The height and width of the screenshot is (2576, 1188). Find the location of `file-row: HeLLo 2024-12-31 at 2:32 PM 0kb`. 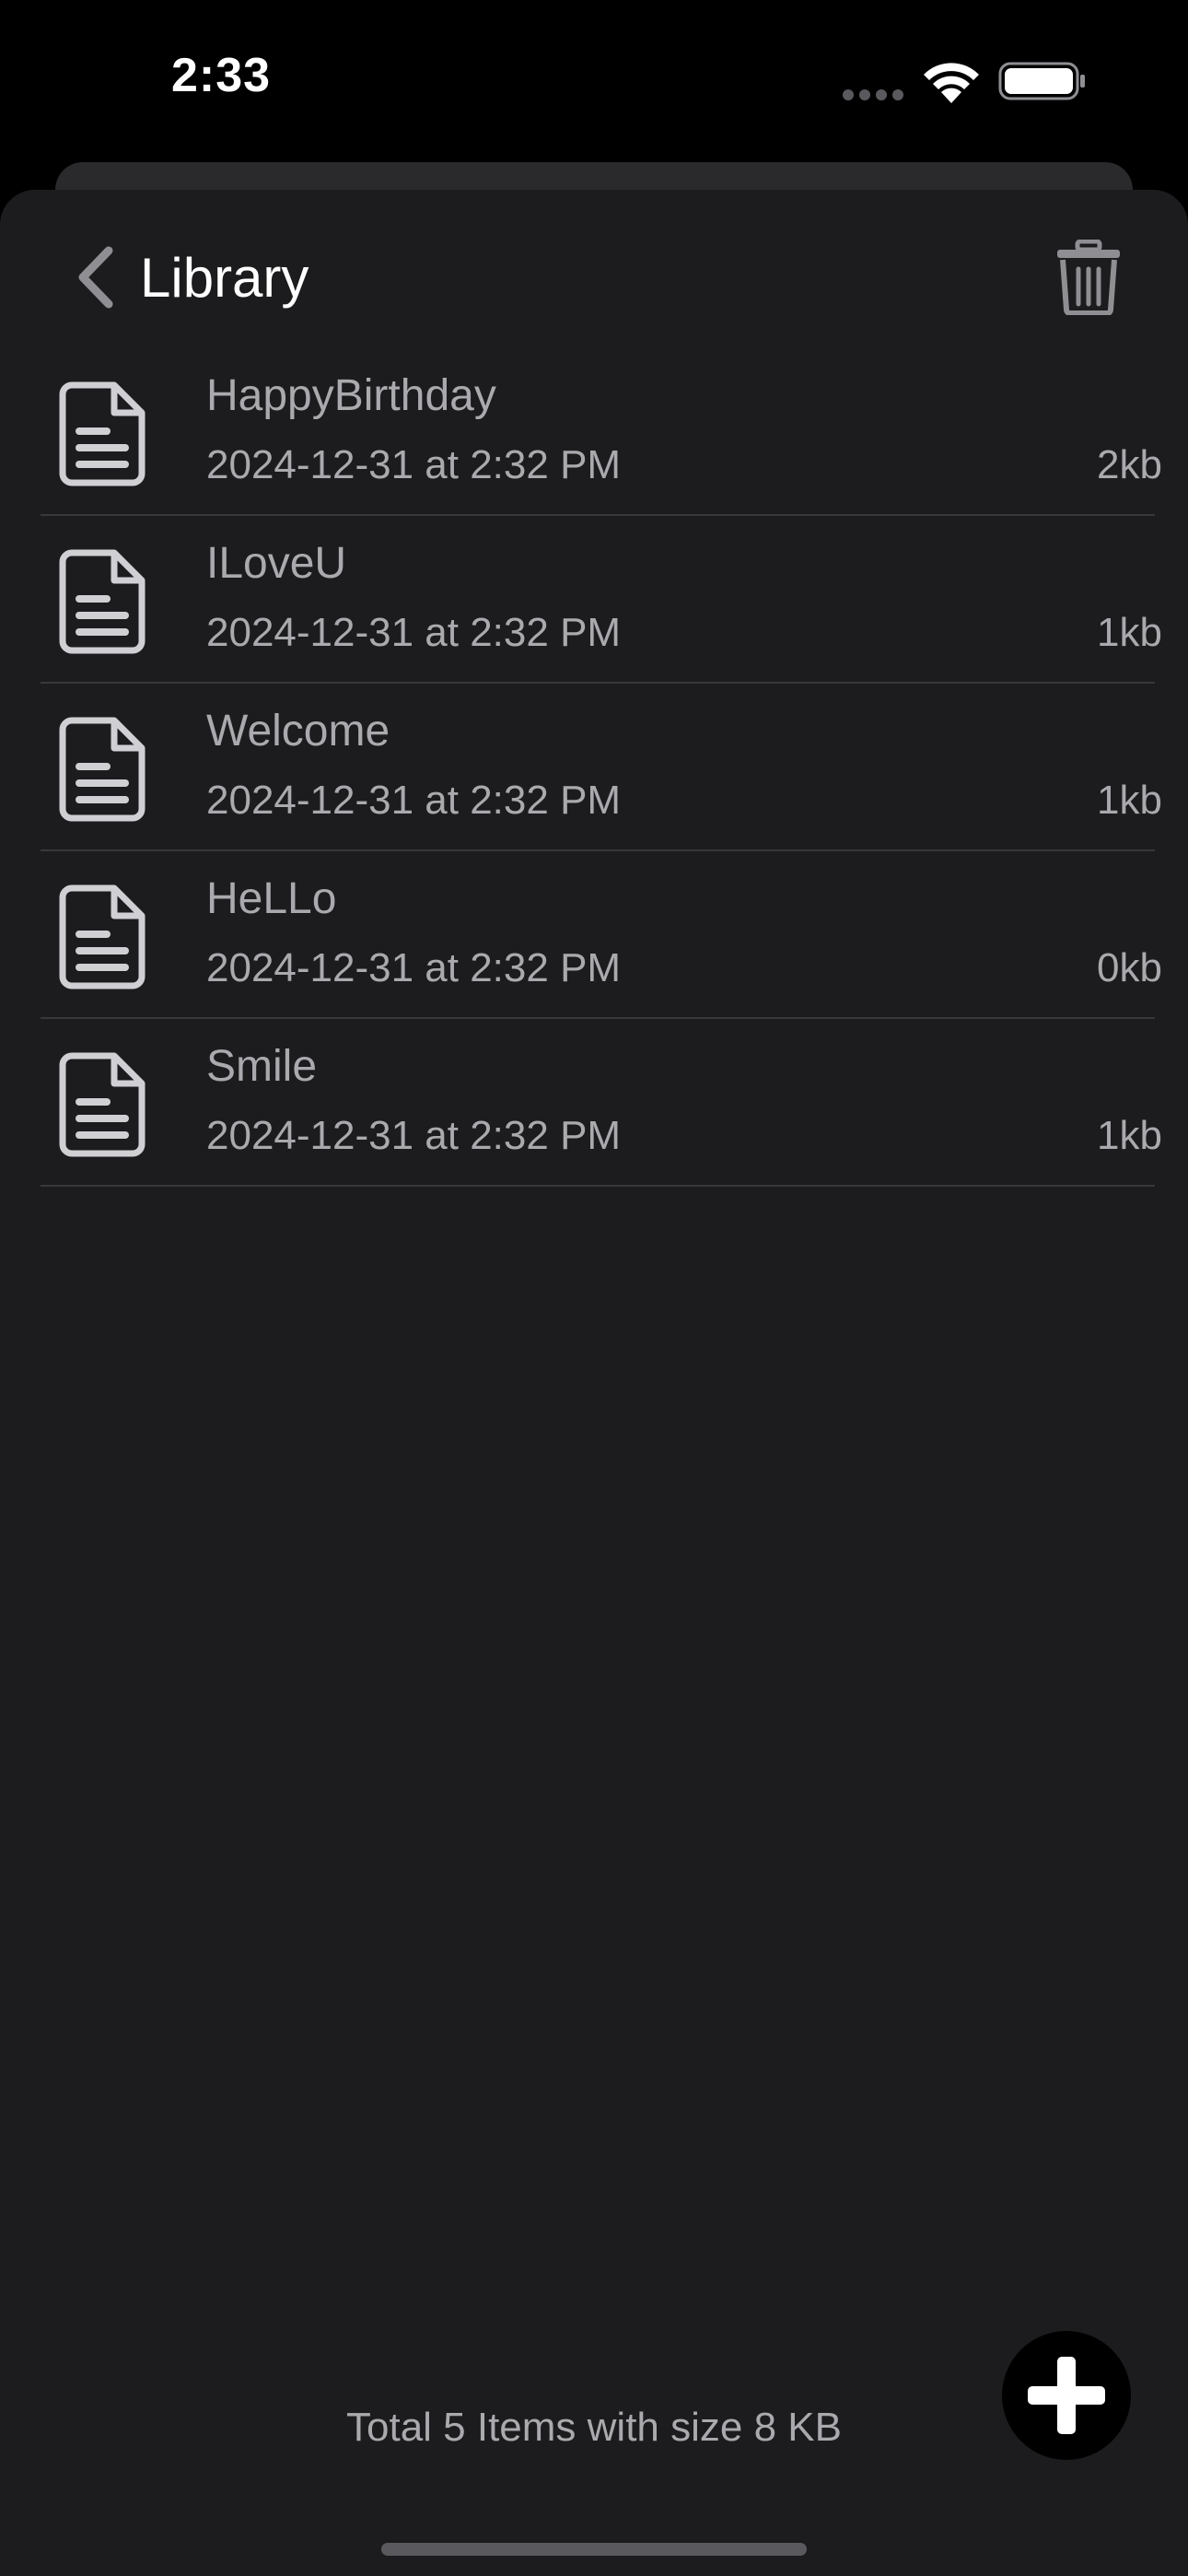

file-row: HeLLo 2024-12-31 at 2:32 PM 0kb is located at coordinates (601, 935).